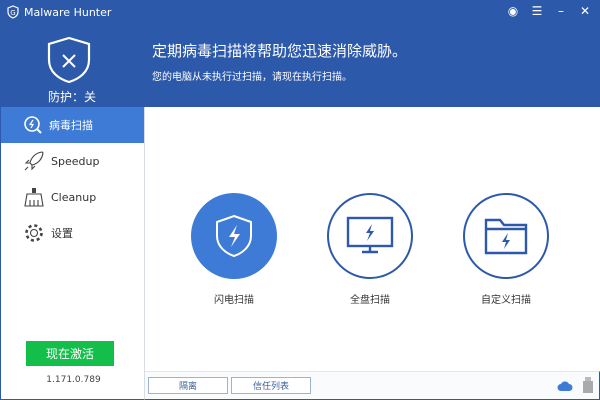 This screenshot has height=400, width=600. I want to click on scan-label: 全盘扫描, so click(370, 300).